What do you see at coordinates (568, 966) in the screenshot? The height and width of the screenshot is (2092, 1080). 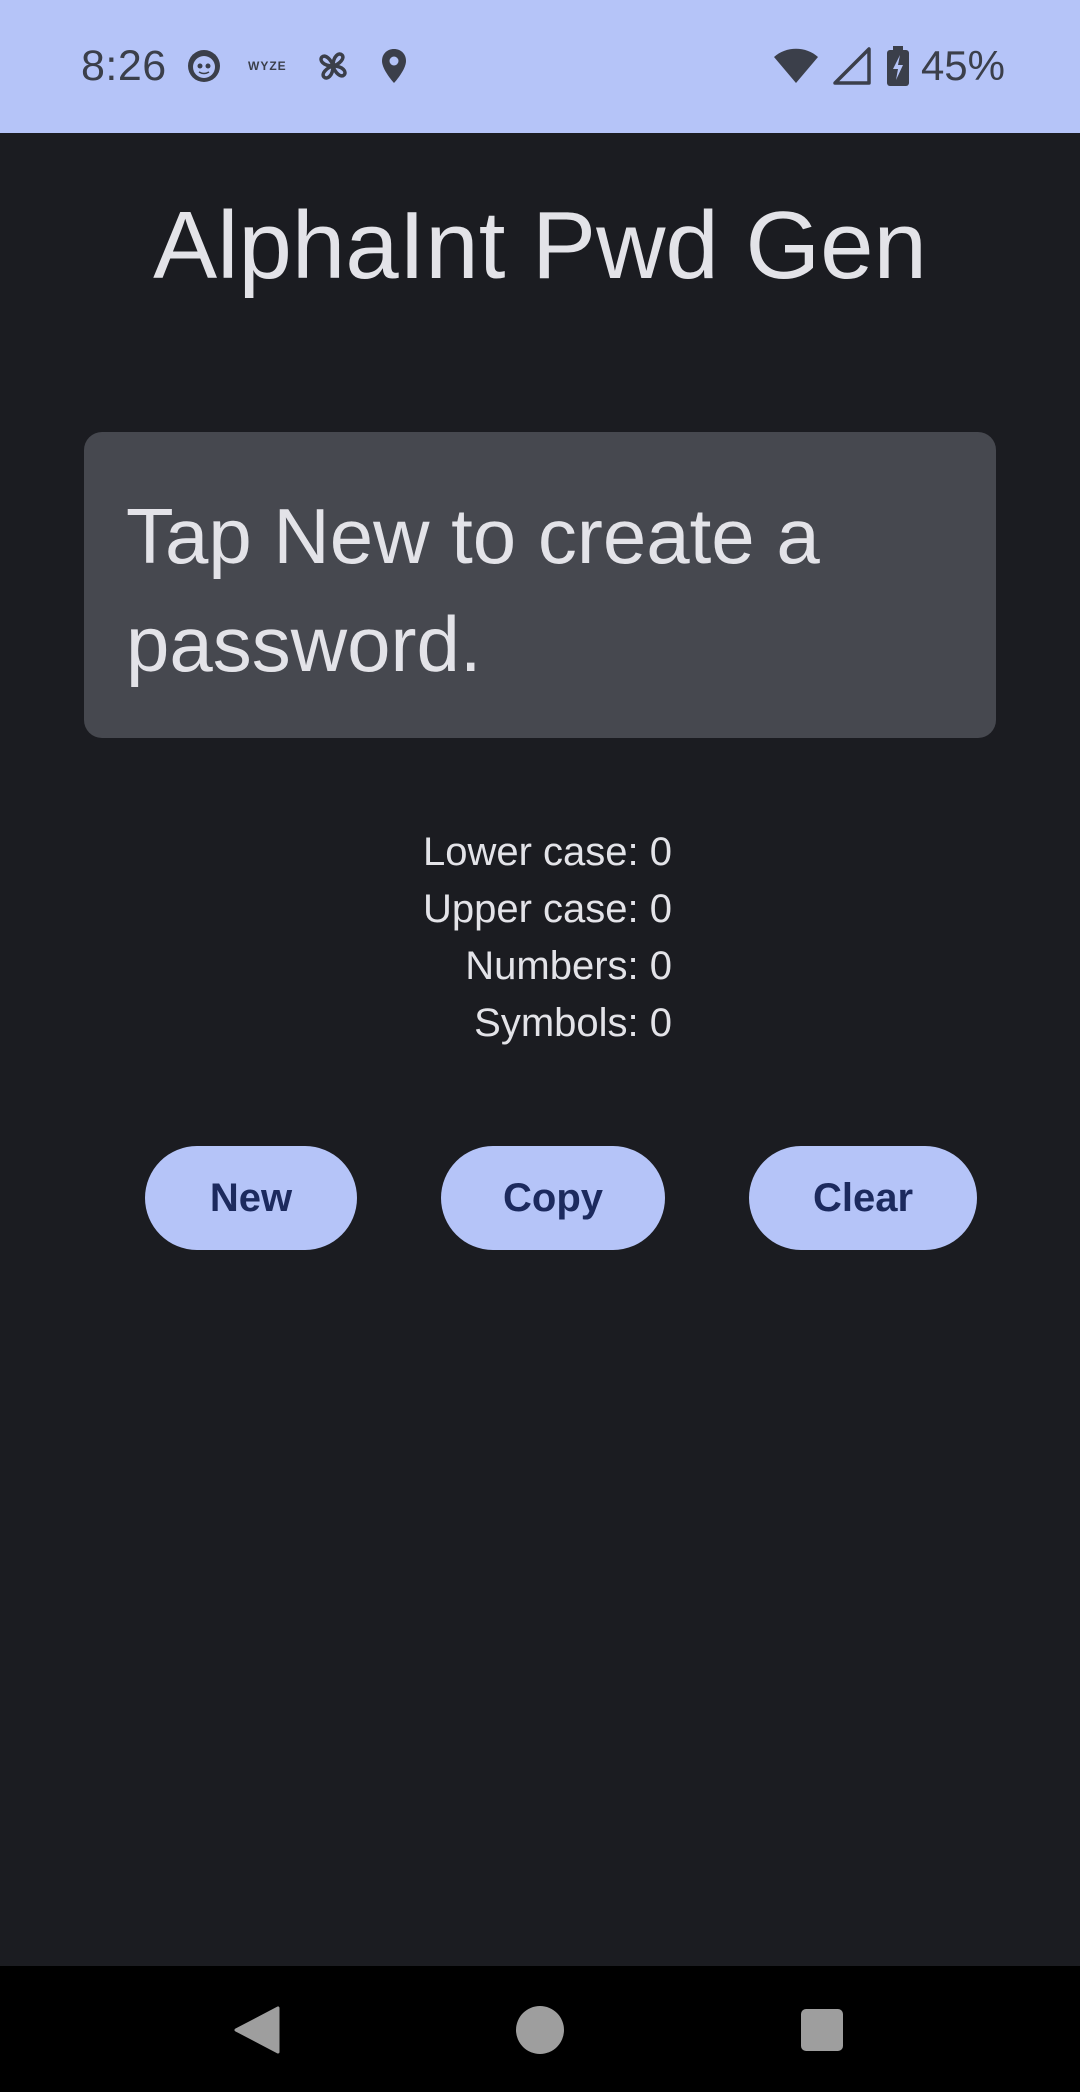 I see `numbers-count: Numbers: 0` at bounding box center [568, 966].